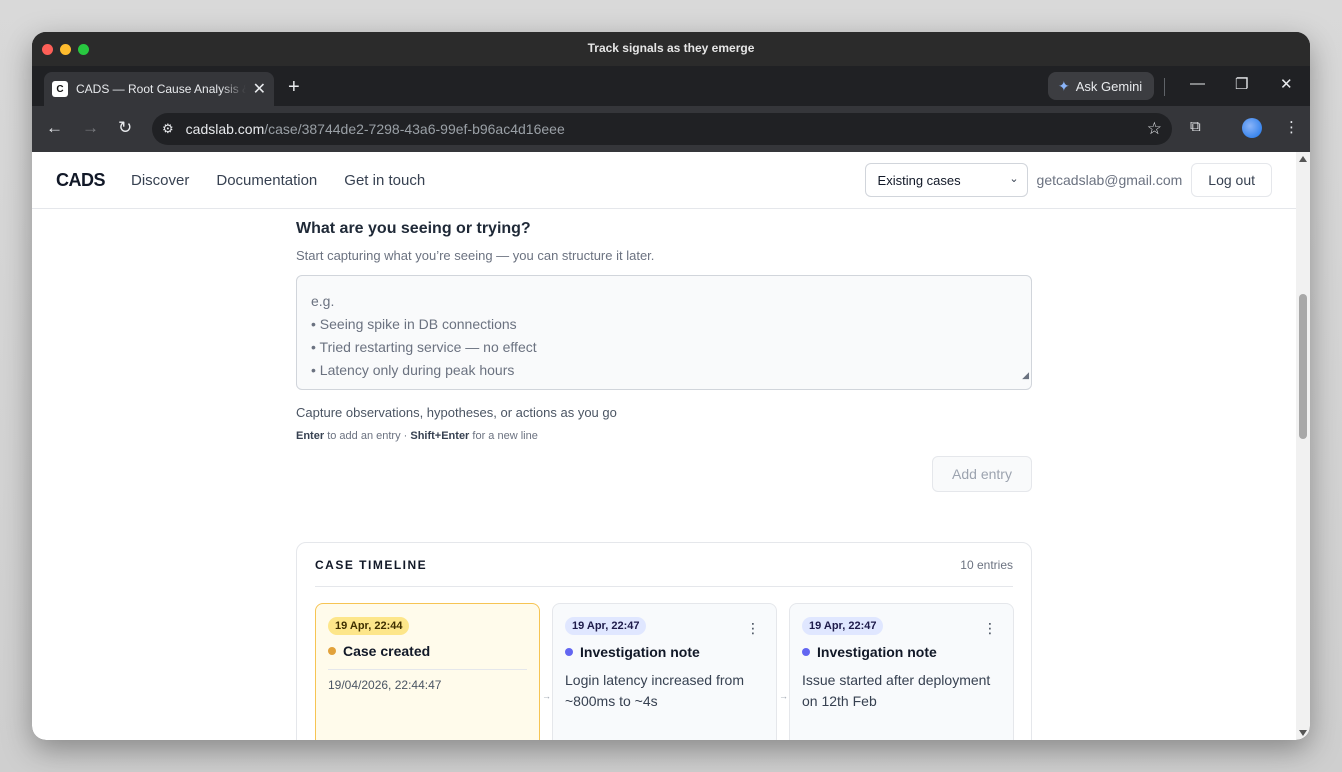 This screenshot has width=1342, height=772. What do you see at coordinates (424, 347) in the screenshot?
I see `placeholder-line: • Tried restarting service — no effect` at bounding box center [424, 347].